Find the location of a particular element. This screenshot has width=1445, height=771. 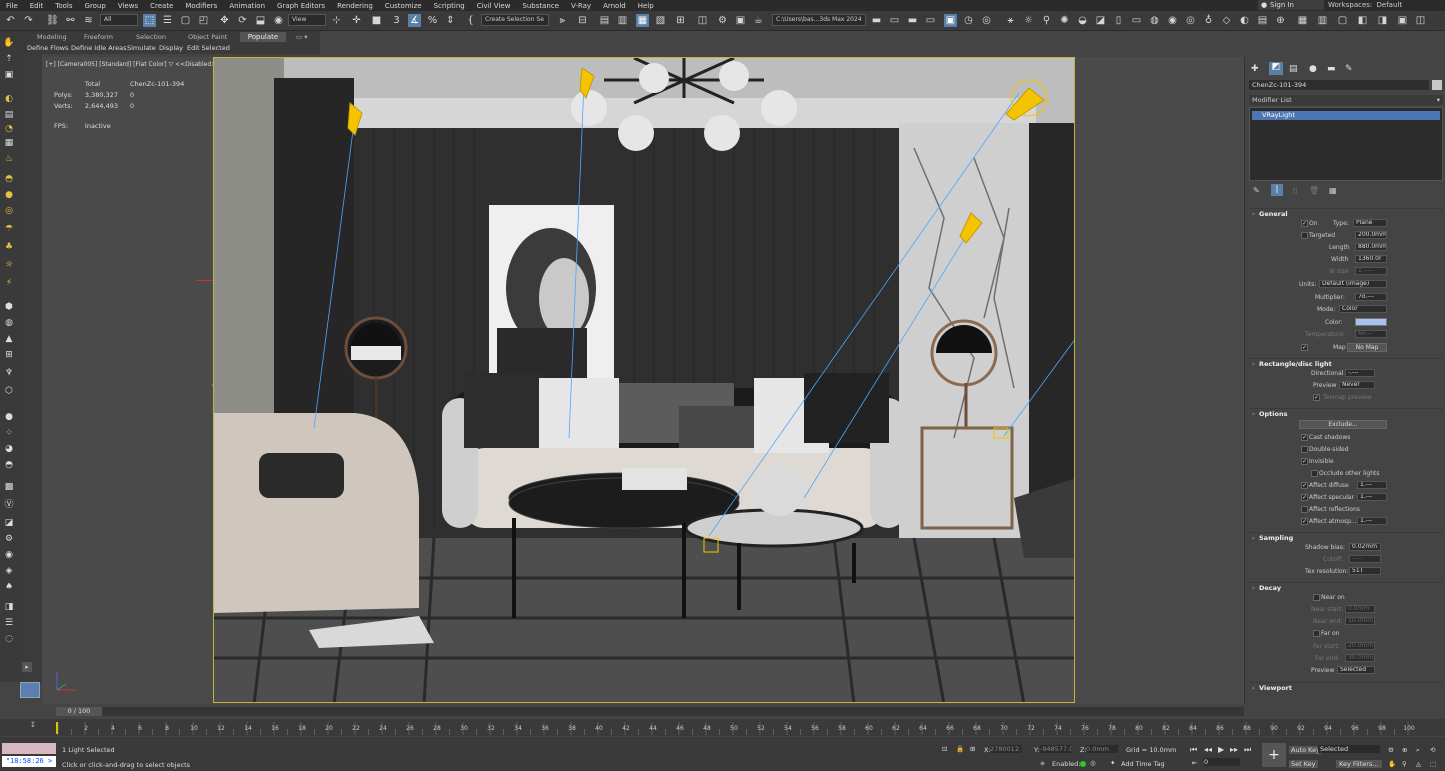

vray-ies-icon: ⚲ is located at coordinates (1046, 20).